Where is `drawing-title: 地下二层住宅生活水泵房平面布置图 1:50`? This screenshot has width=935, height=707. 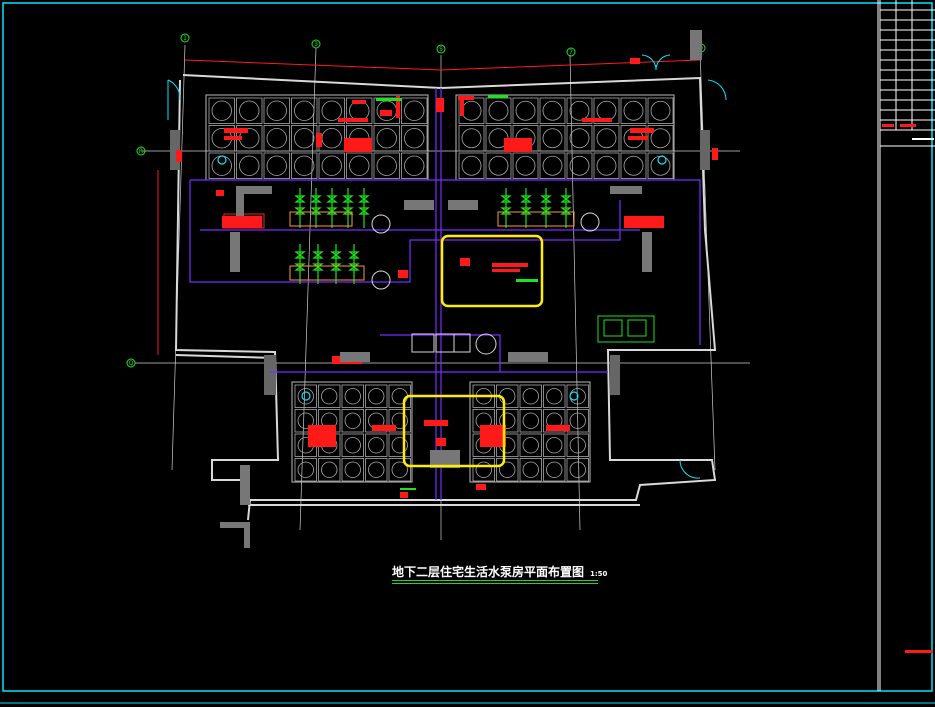
drawing-title: 地下二层住宅生活水泵房平面布置图 1:50 is located at coordinates (499, 571).